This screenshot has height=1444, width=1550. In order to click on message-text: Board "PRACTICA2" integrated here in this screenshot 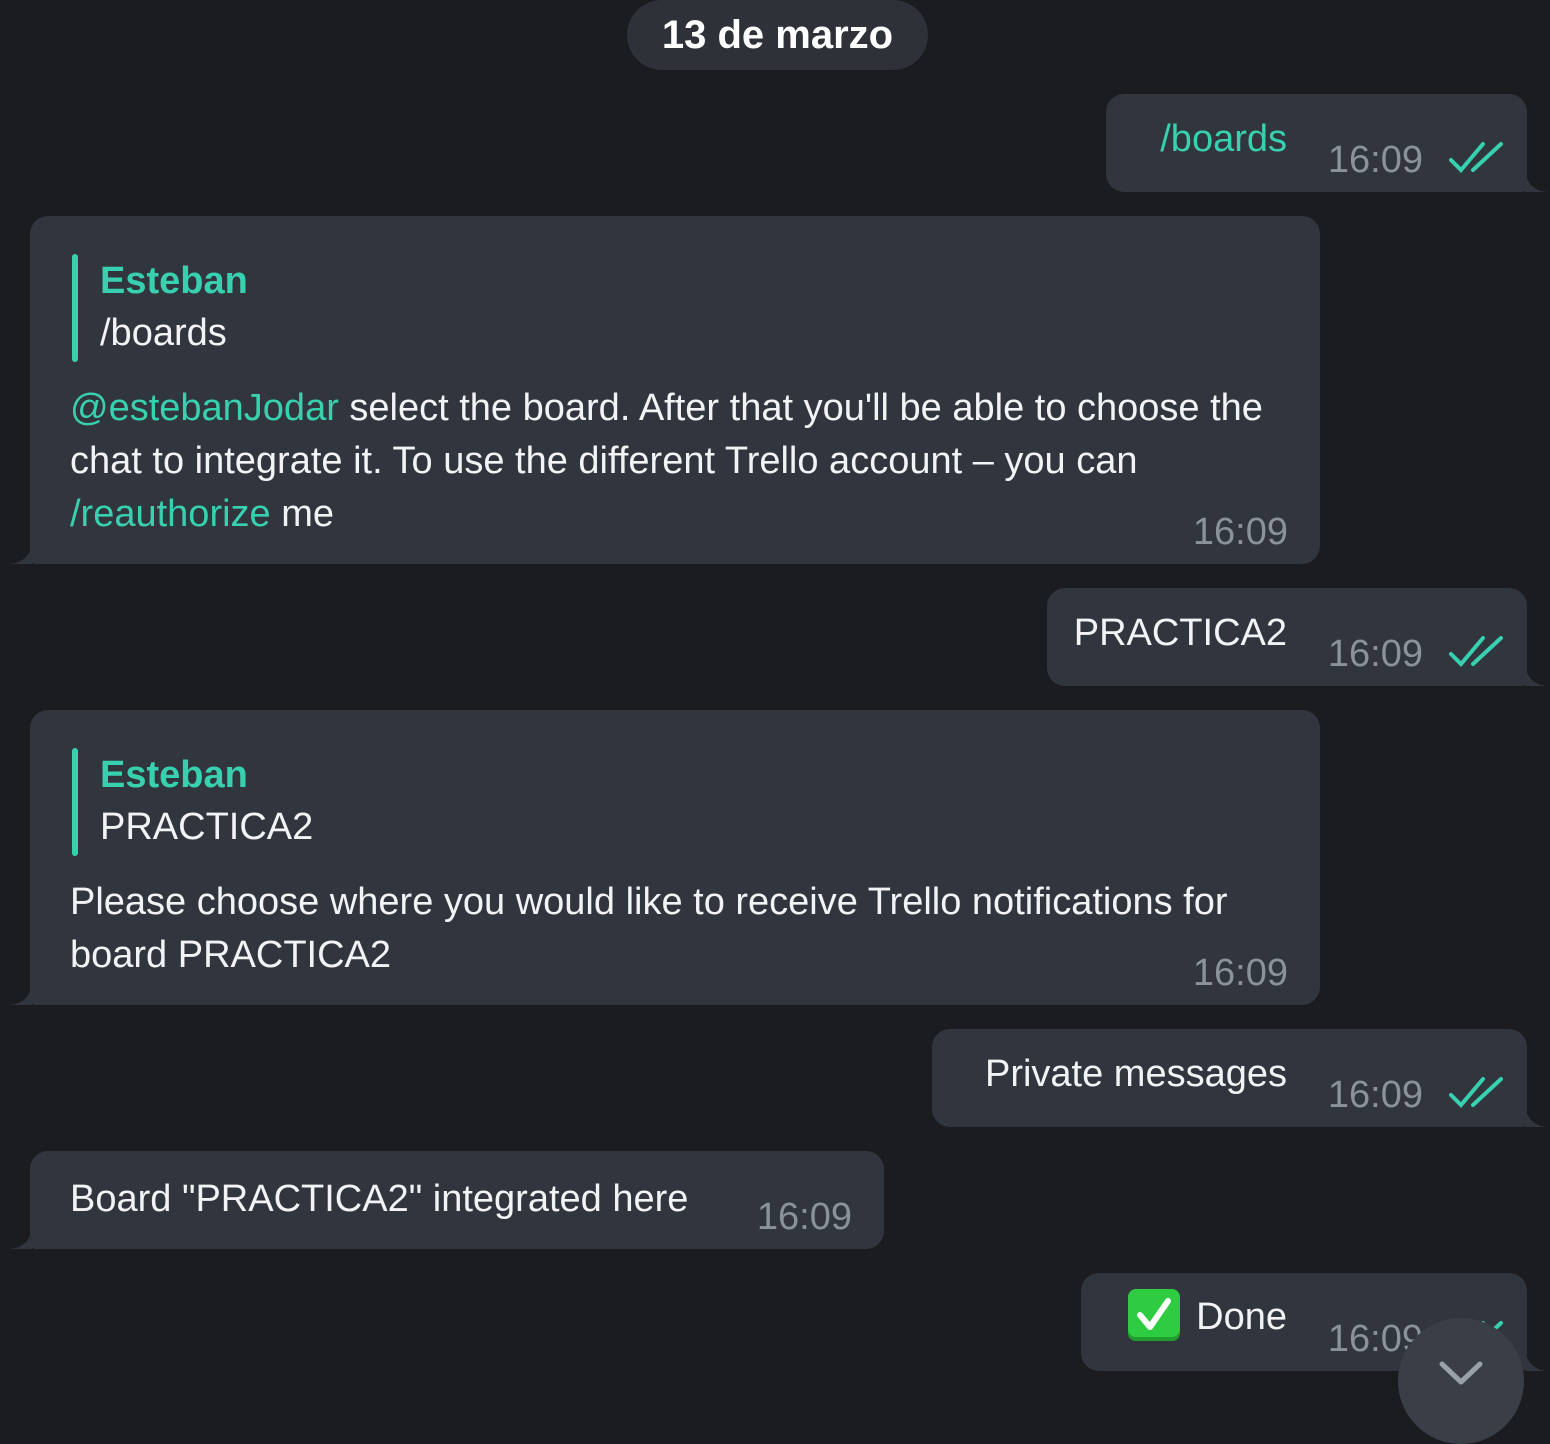, I will do `click(379, 1199)`.